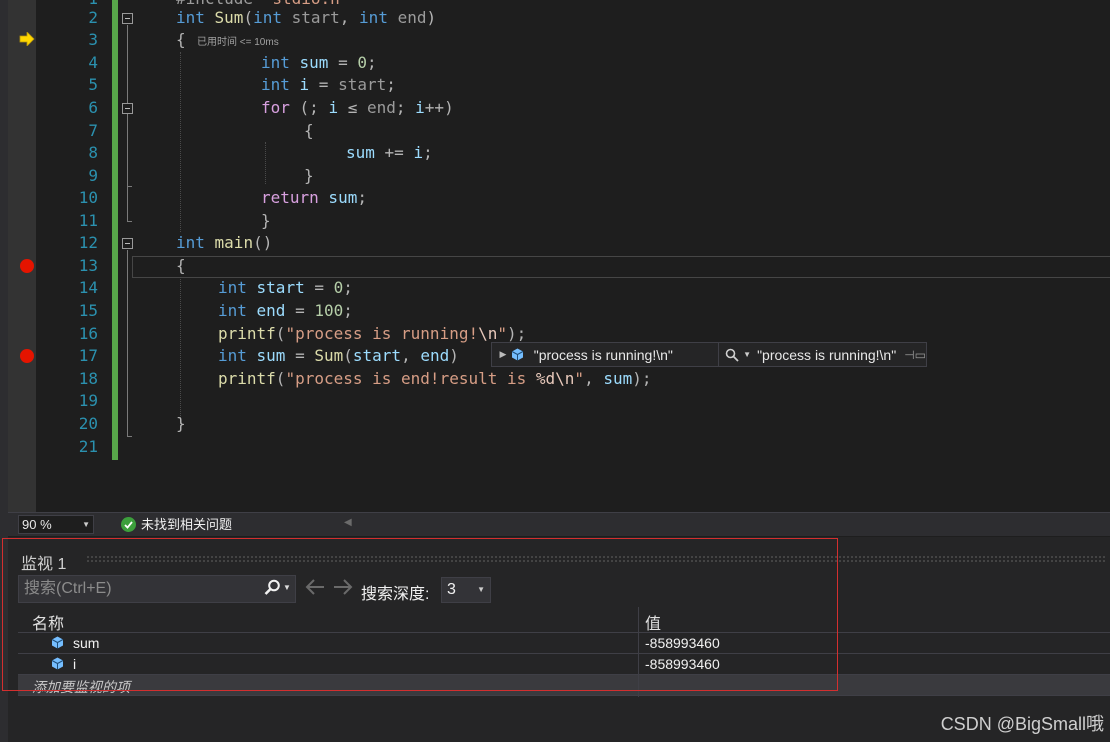 The height and width of the screenshot is (742, 1110). Describe the element at coordinates (454, 355) in the screenshot. I see `punct-token: )` at that location.